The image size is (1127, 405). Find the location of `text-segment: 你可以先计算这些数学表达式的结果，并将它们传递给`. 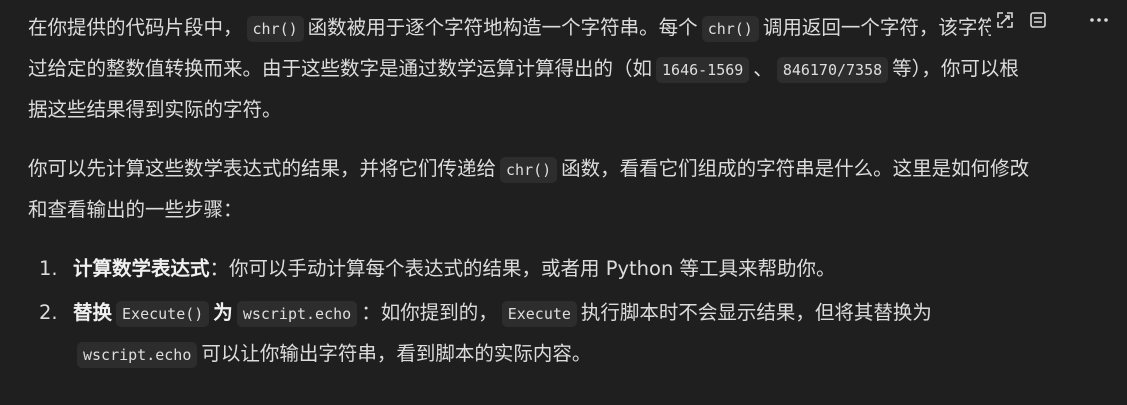

text-segment: 你可以先计算这些数学表达式的结果，并将它们传递给 is located at coordinates (262, 168).